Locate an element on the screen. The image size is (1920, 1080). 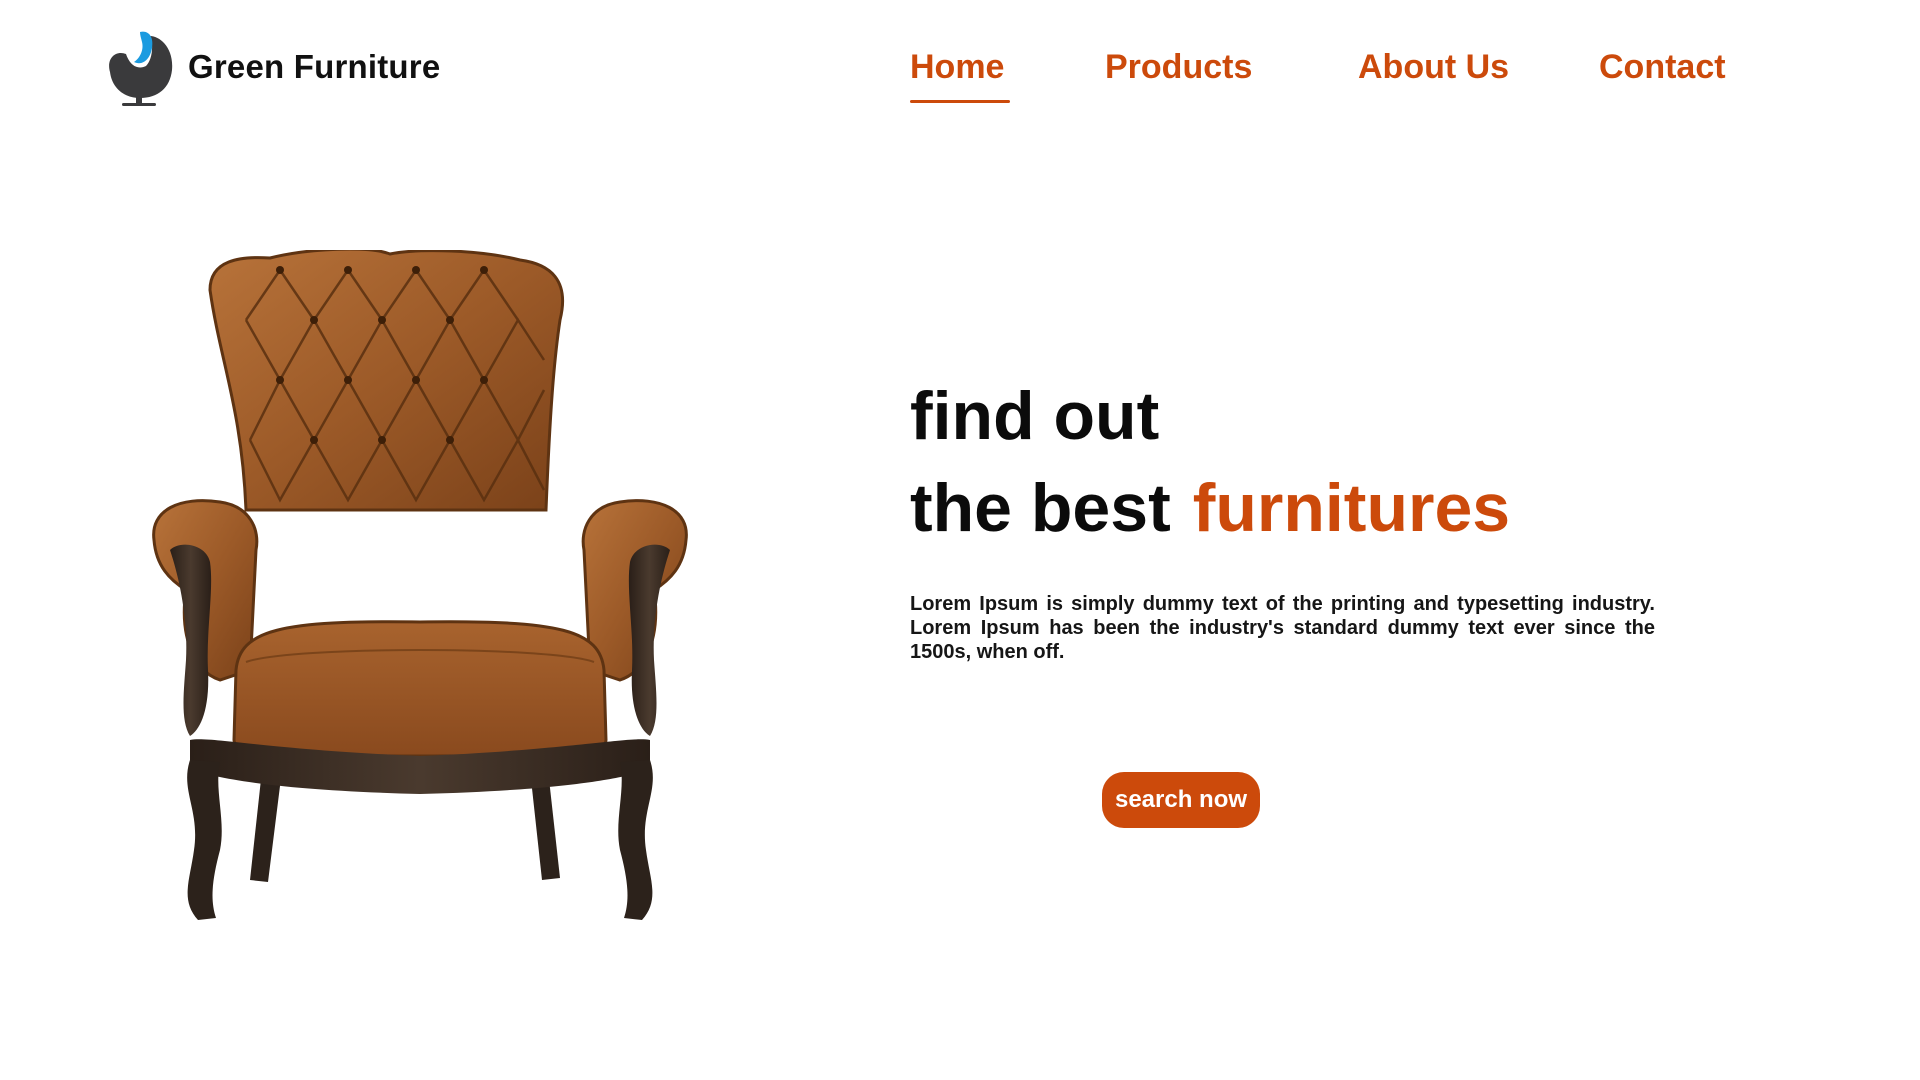
brand: Green Furniture is located at coordinates (272, 67).